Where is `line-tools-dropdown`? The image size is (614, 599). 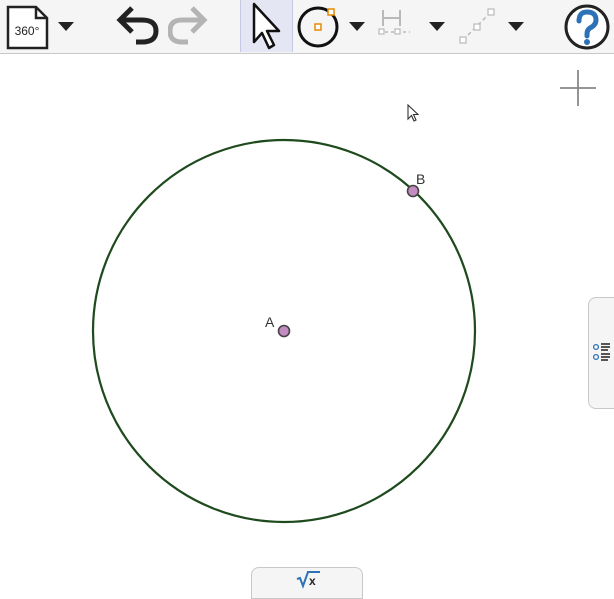
line-tools-dropdown is located at coordinates (437, 26).